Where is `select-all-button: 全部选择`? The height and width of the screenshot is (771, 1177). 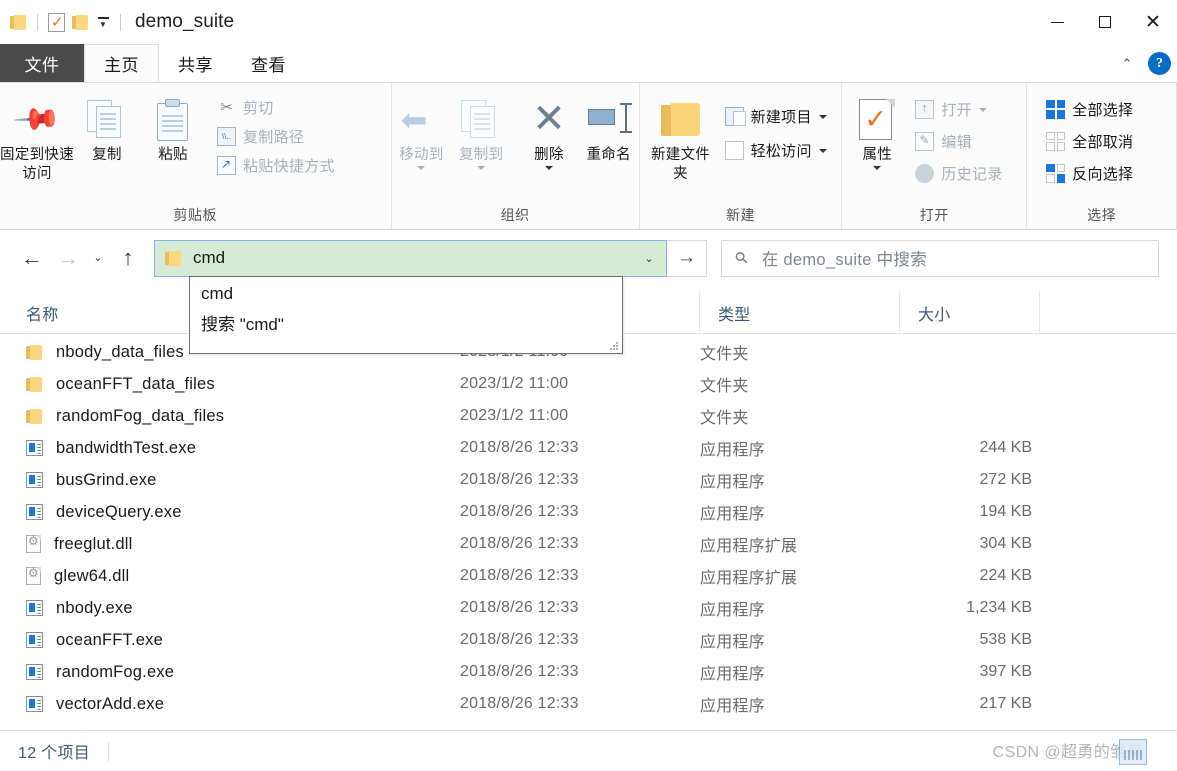
select-all-button: 全部选择 is located at coordinates (1089, 109).